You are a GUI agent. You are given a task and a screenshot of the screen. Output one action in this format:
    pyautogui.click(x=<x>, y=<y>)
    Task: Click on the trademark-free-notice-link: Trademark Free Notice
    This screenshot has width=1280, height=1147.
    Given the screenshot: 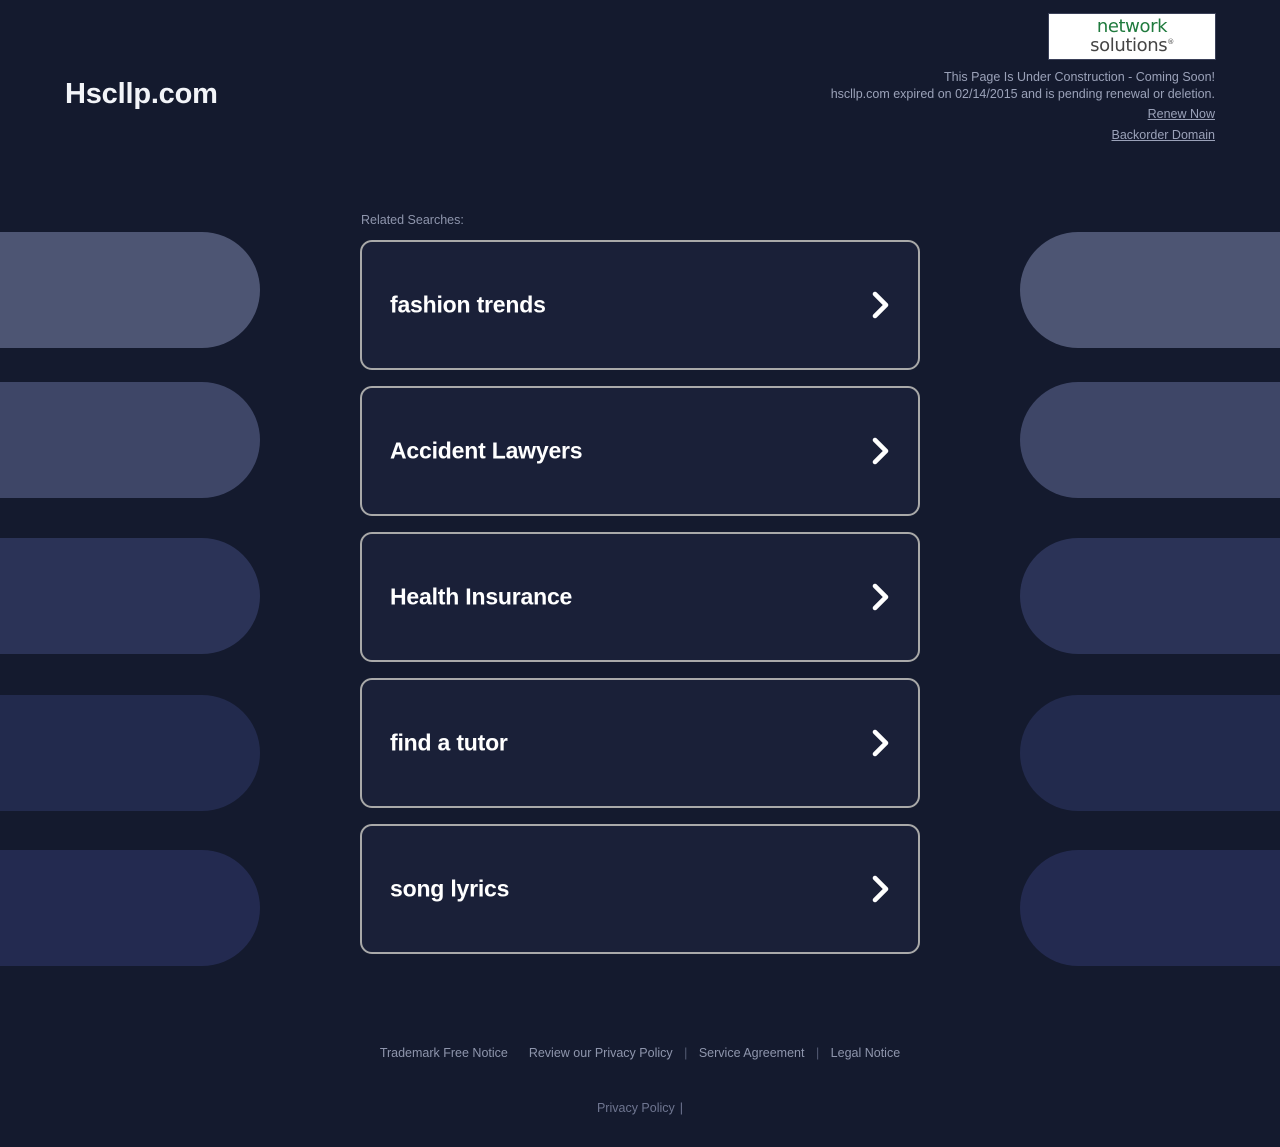 What is the action you would take?
    pyautogui.click(x=444, y=1053)
    